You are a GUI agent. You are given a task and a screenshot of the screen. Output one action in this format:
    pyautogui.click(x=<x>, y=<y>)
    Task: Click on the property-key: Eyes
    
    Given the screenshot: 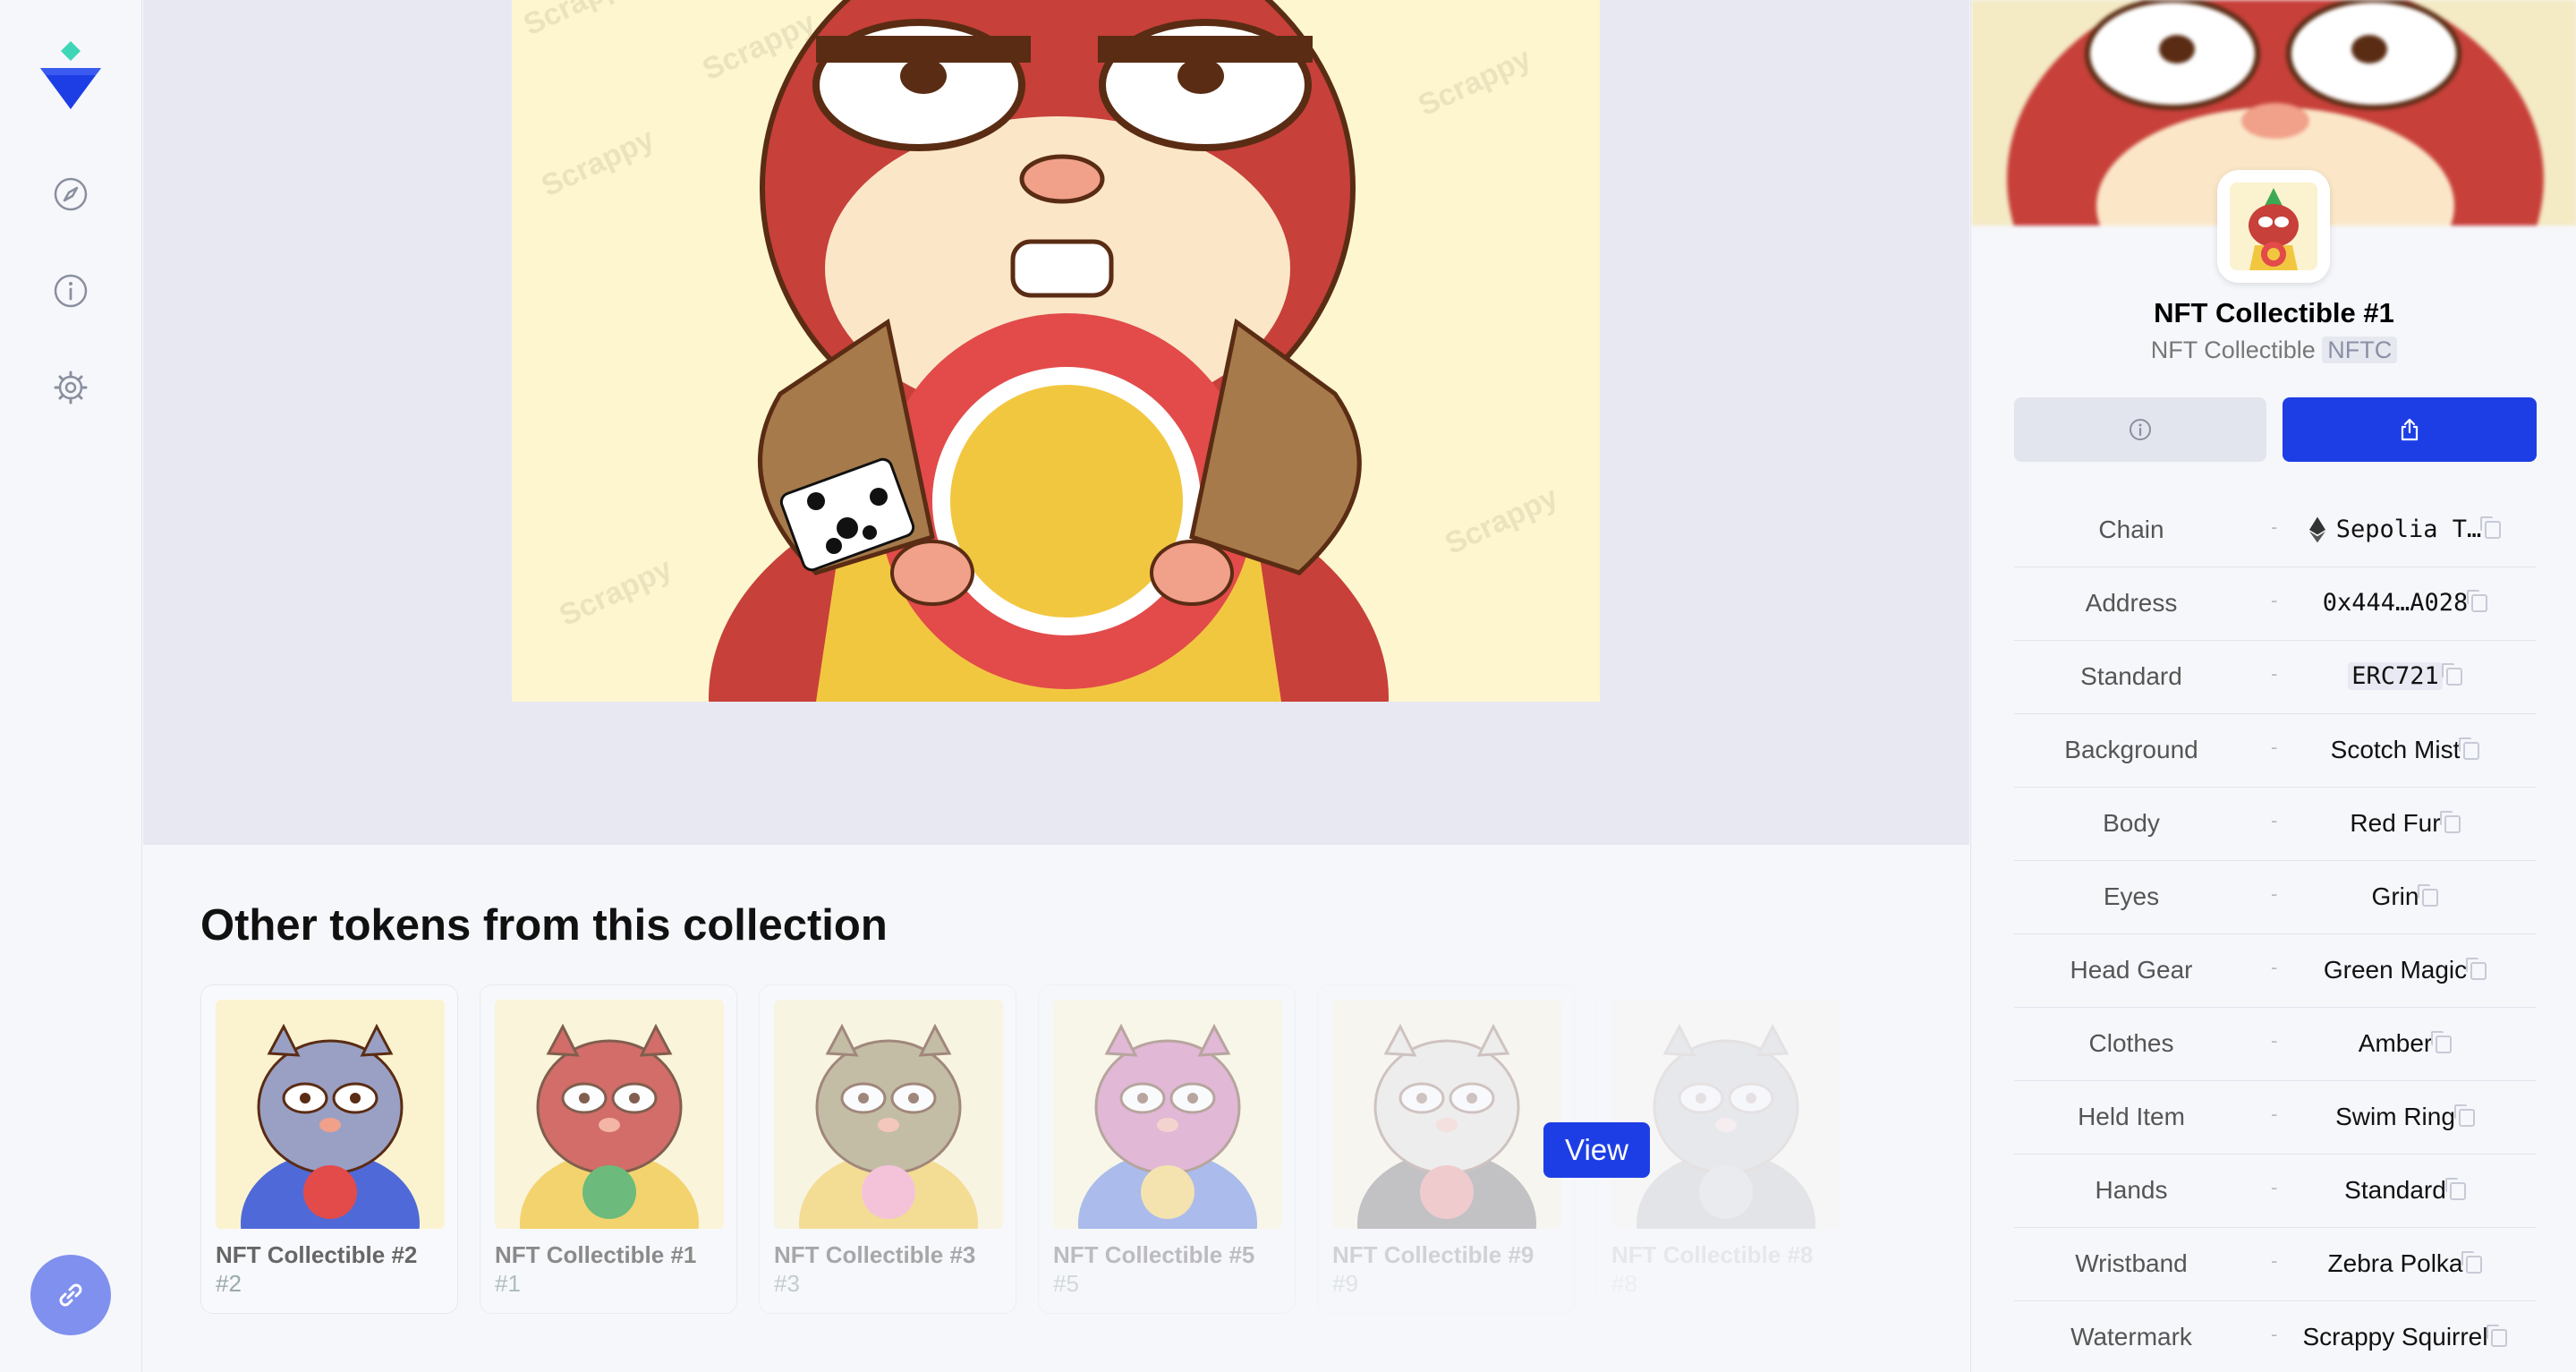 What is the action you would take?
    pyautogui.click(x=2131, y=896)
    